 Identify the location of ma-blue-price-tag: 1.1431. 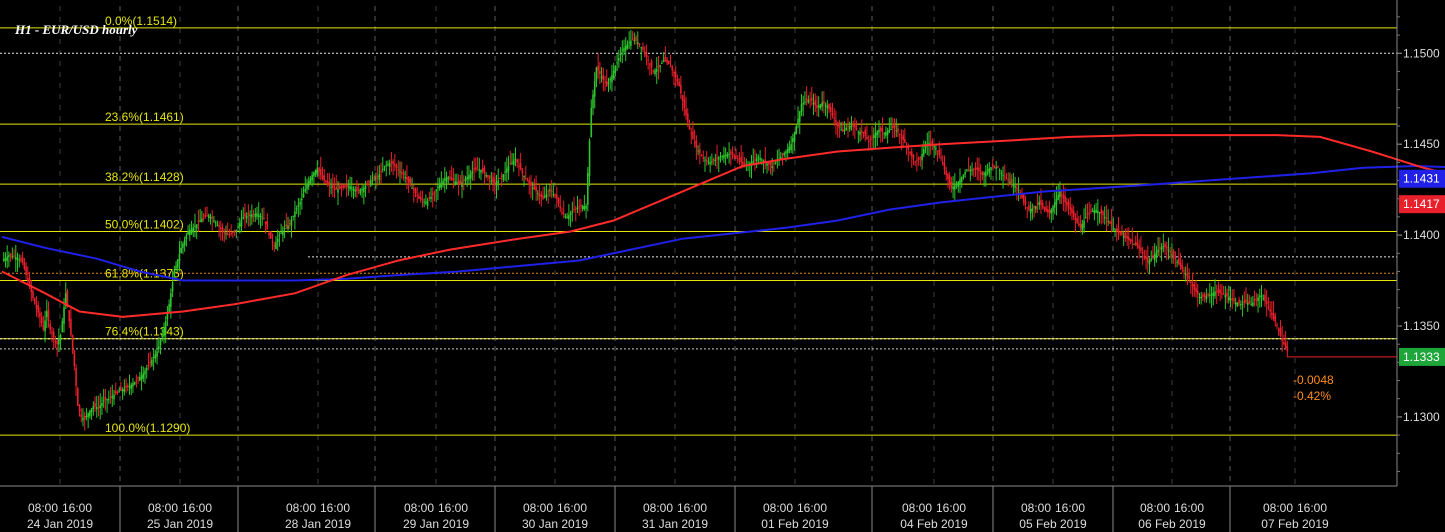
(1421, 179).